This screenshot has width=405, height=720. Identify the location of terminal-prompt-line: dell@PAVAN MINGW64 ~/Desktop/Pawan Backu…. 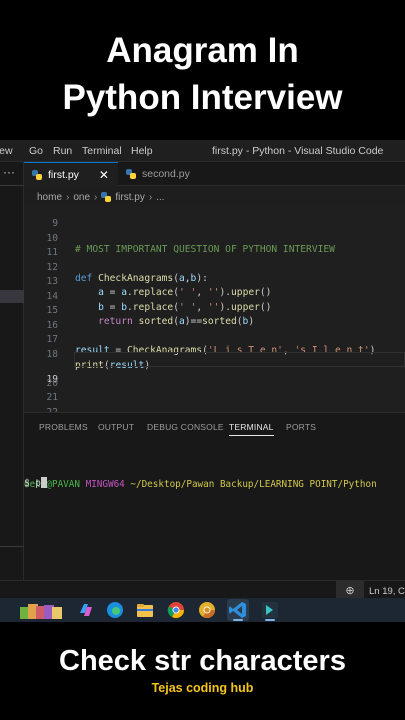
(214, 484).